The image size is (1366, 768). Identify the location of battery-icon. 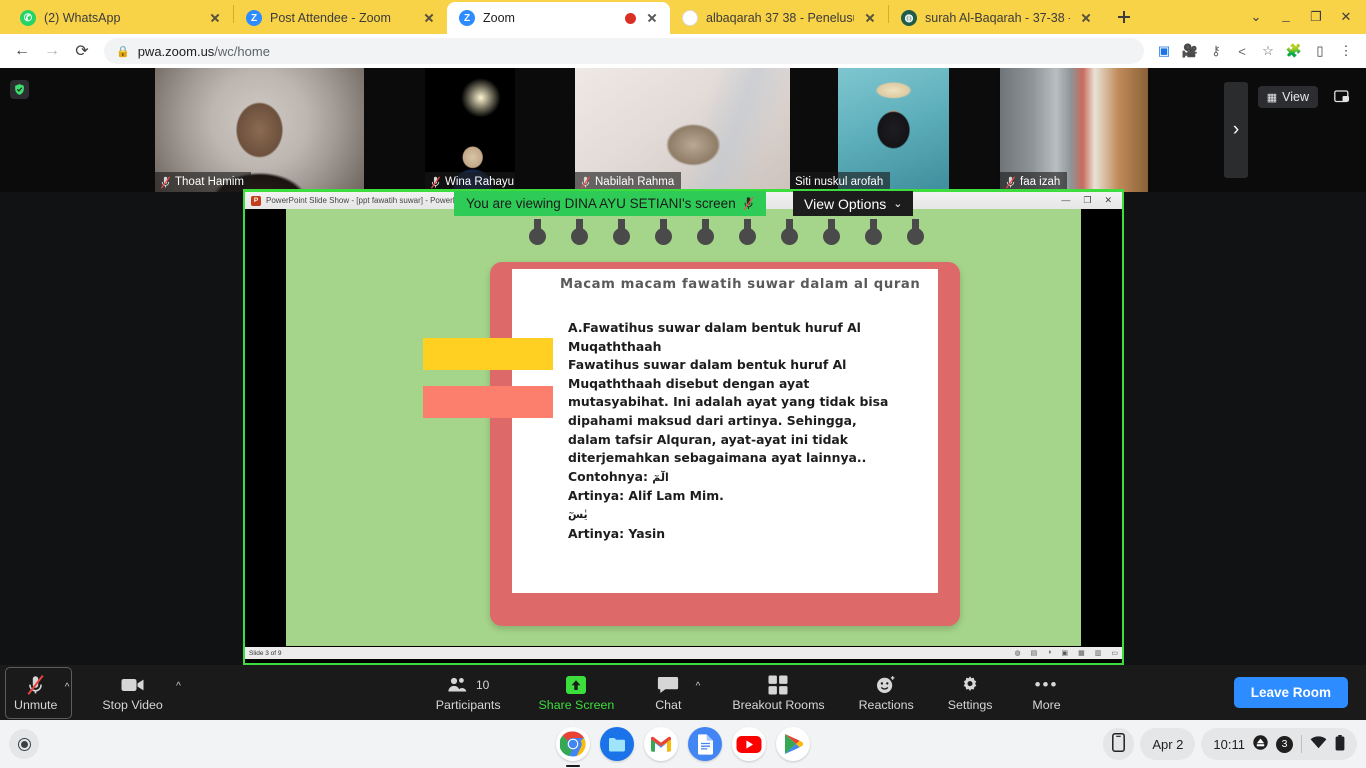
(1340, 744).